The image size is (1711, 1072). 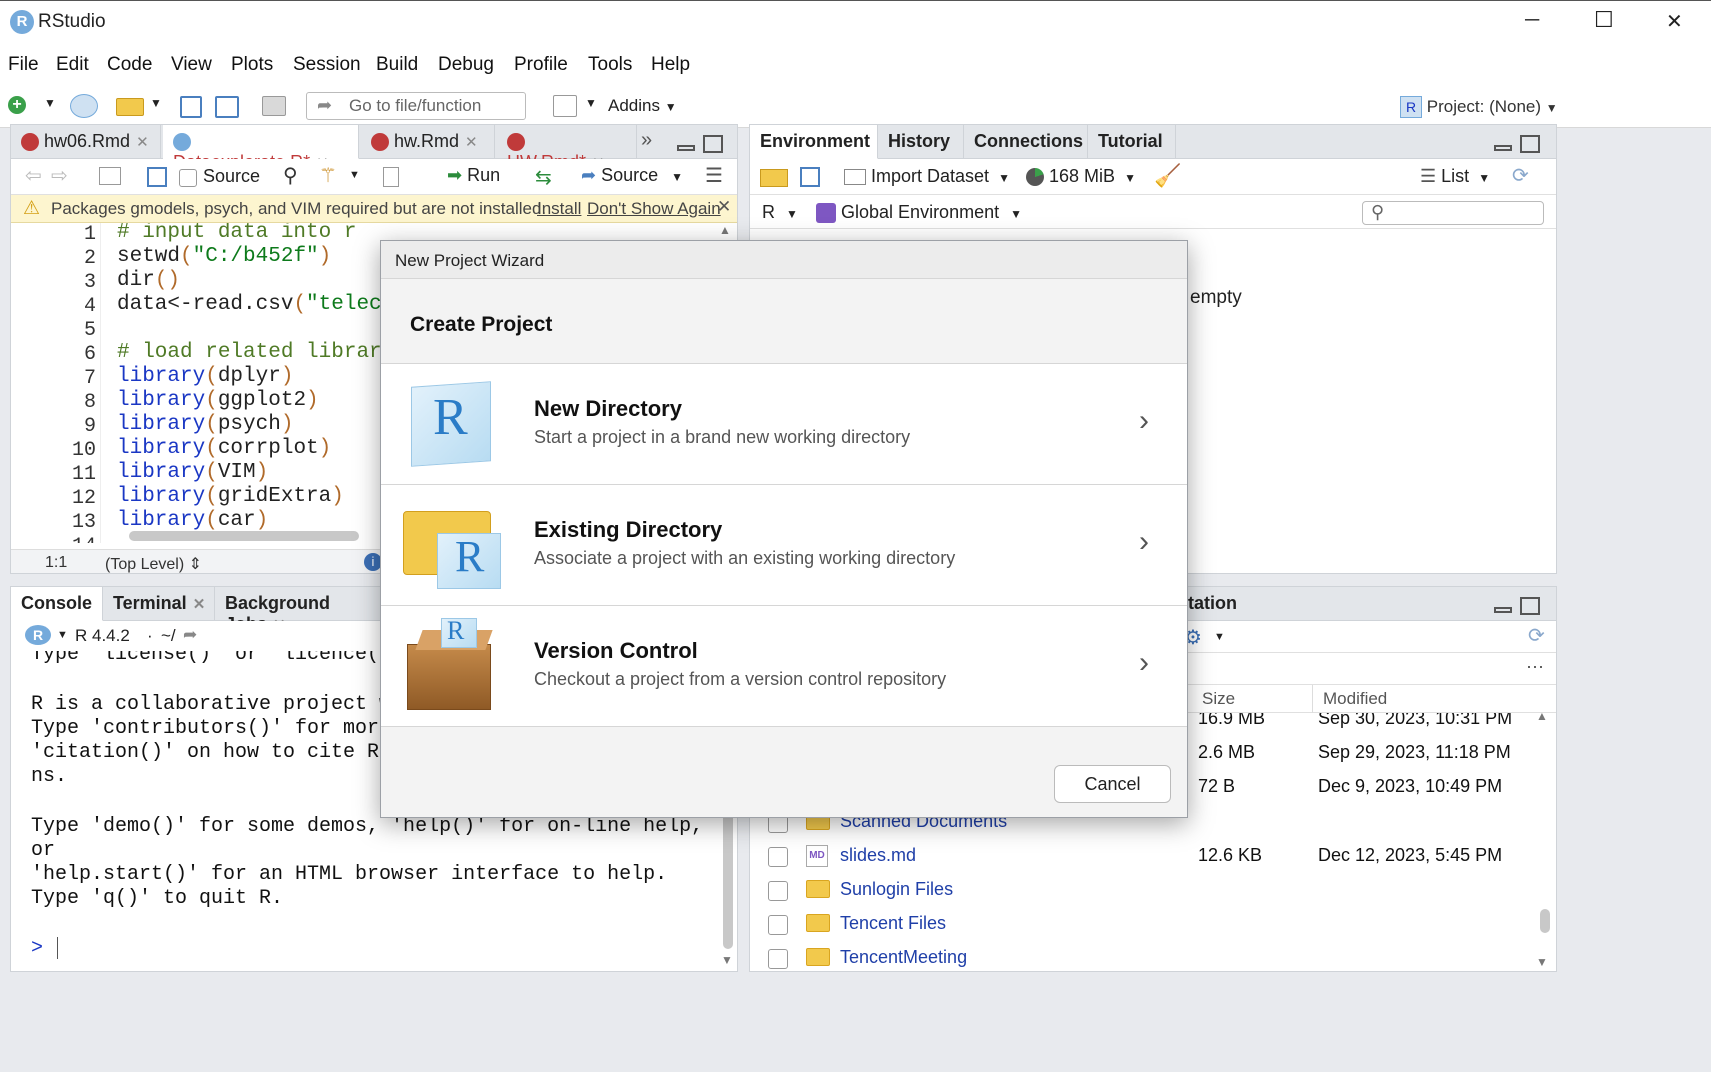 What do you see at coordinates (543, 177) in the screenshot?
I see `rerun-icon: ⇆` at bounding box center [543, 177].